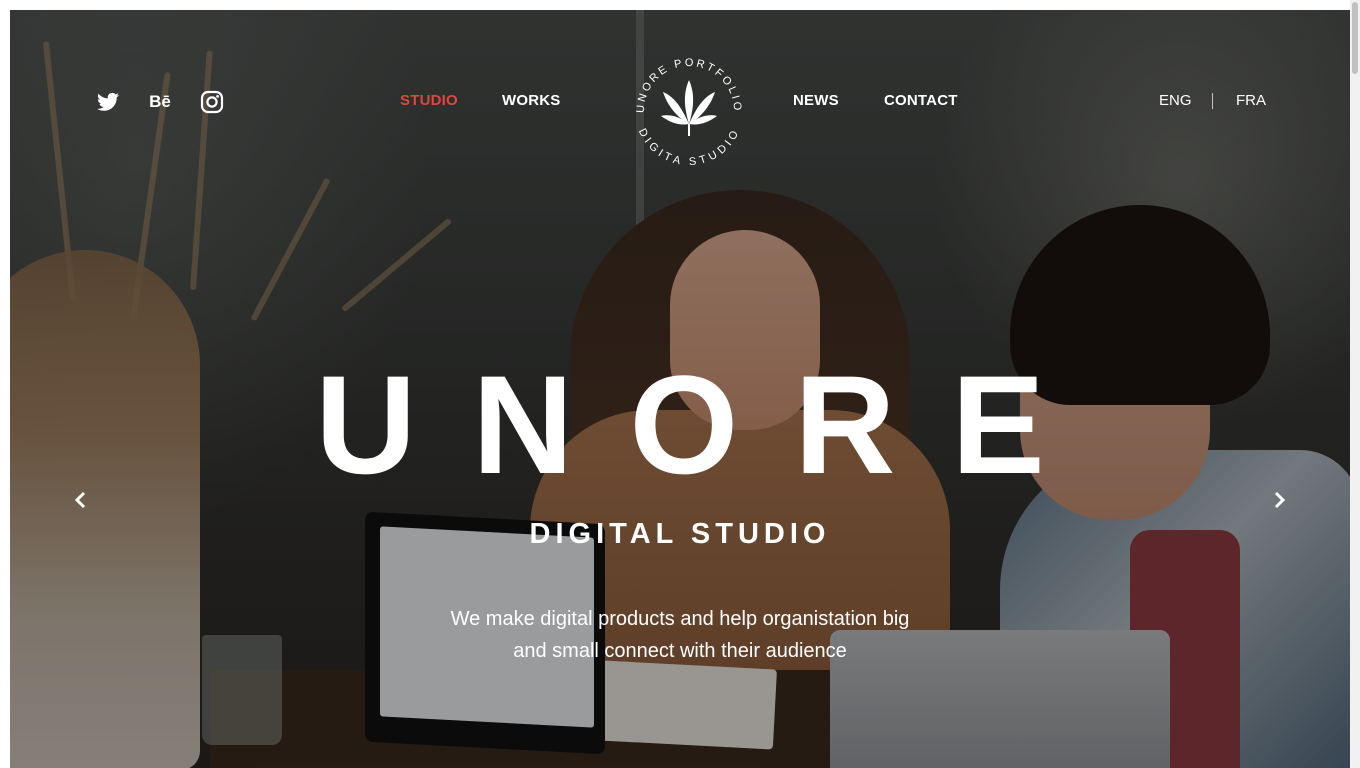  I want to click on nav-contact: CONTACT, so click(921, 100).